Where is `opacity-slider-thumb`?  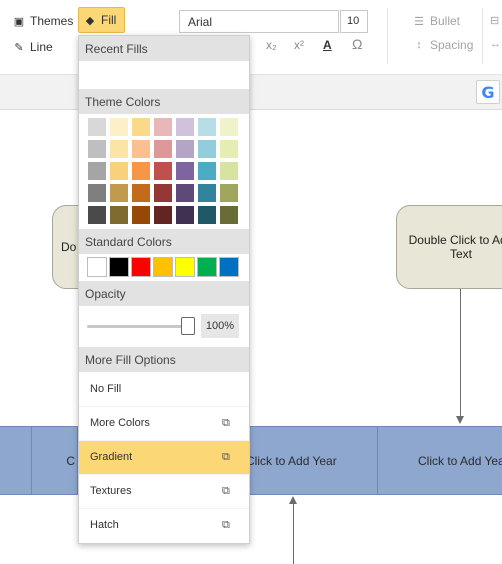
opacity-slider-thumb is located at coordinates (188, 326).